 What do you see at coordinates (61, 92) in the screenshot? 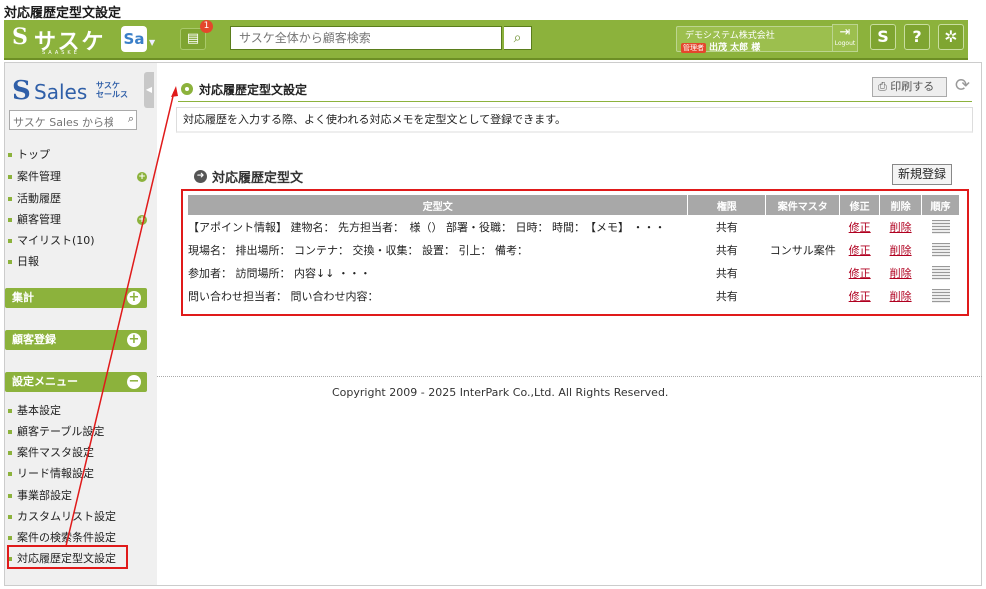
I see `sales-brand: Sales` at bounding box center [61, 92].